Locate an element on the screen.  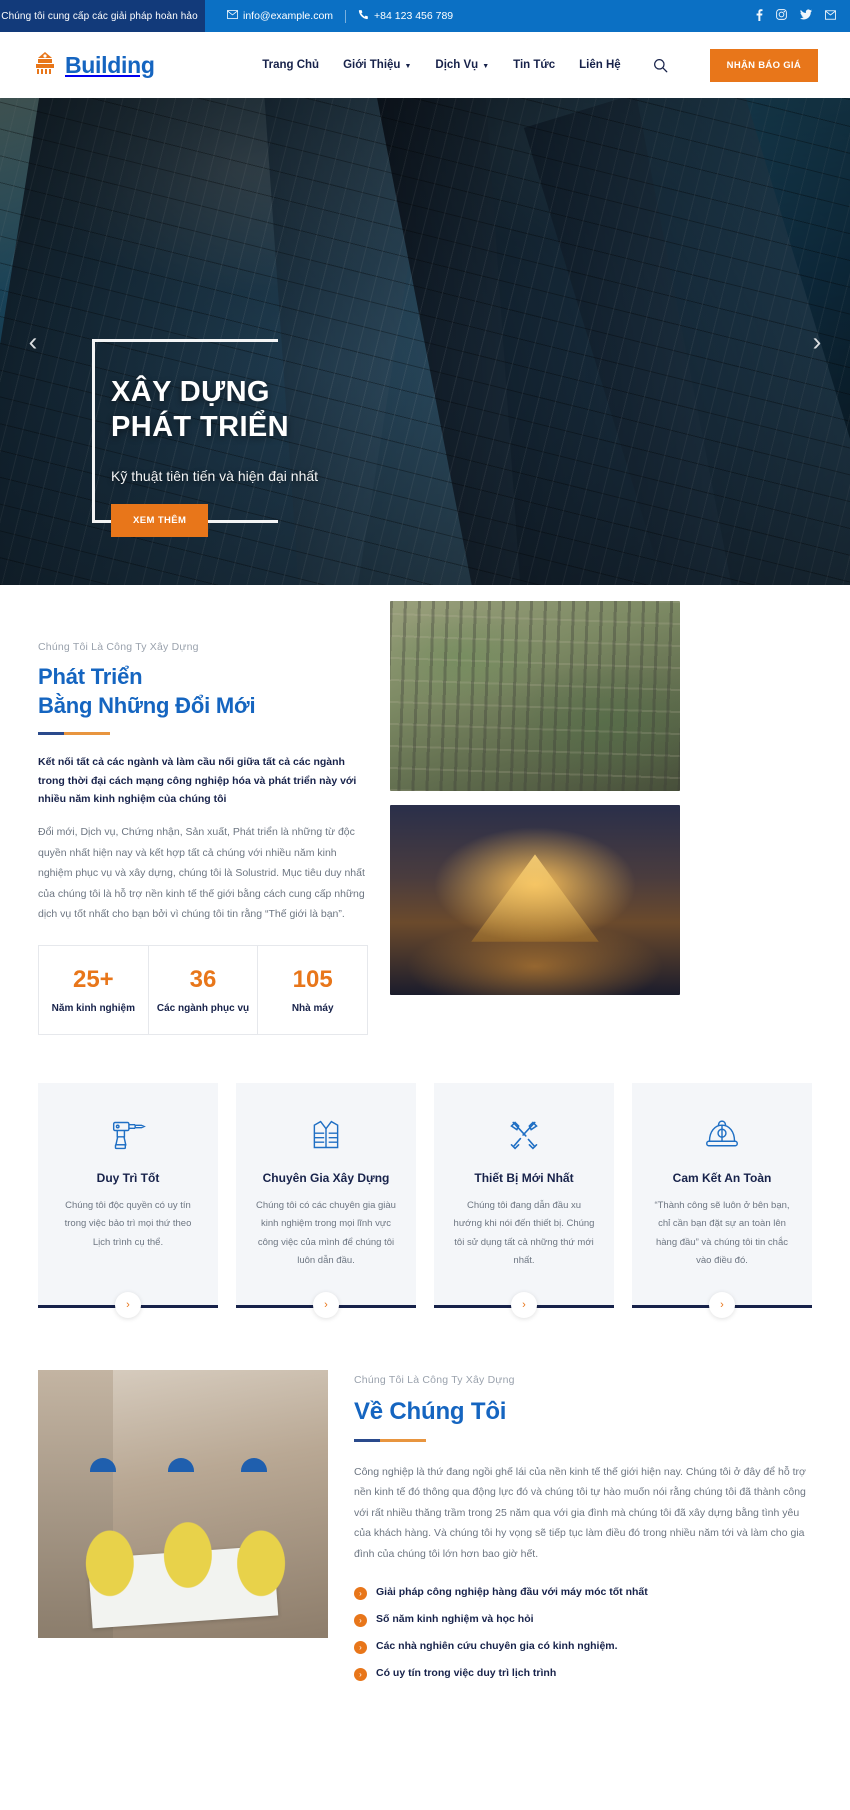
list-item-label: Số năm kinh nghiệm và học hỏi is located at coordinates (455, 1619).